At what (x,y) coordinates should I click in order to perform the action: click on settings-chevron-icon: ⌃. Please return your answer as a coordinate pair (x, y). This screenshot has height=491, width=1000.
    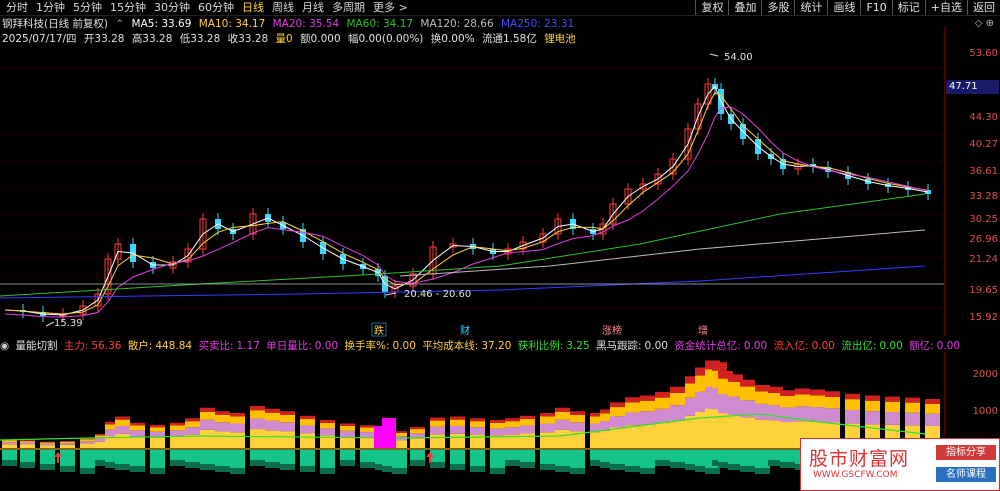
    Looking at the image, I should click on (119, 24).